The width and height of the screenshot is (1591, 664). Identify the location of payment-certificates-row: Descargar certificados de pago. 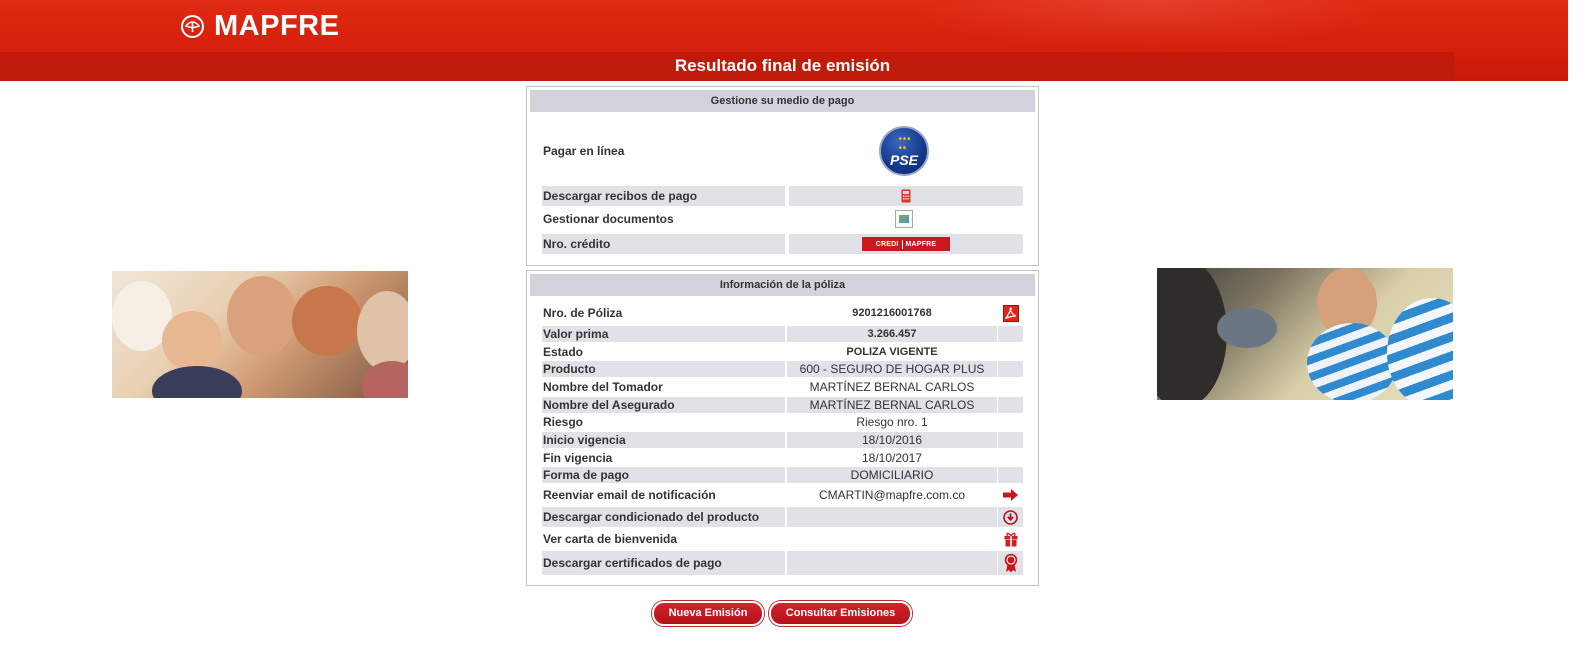
(782, 563).